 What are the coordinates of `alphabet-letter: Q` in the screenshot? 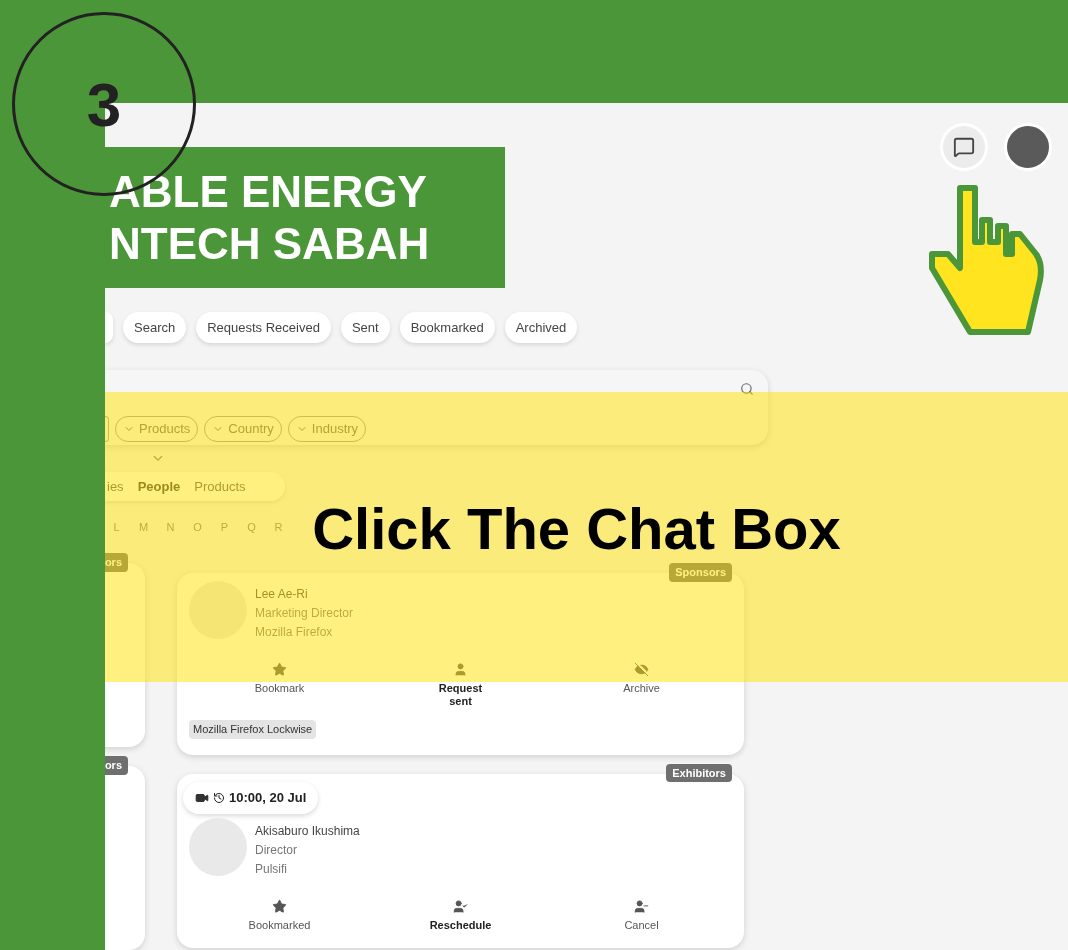 It's located at (251, 527).